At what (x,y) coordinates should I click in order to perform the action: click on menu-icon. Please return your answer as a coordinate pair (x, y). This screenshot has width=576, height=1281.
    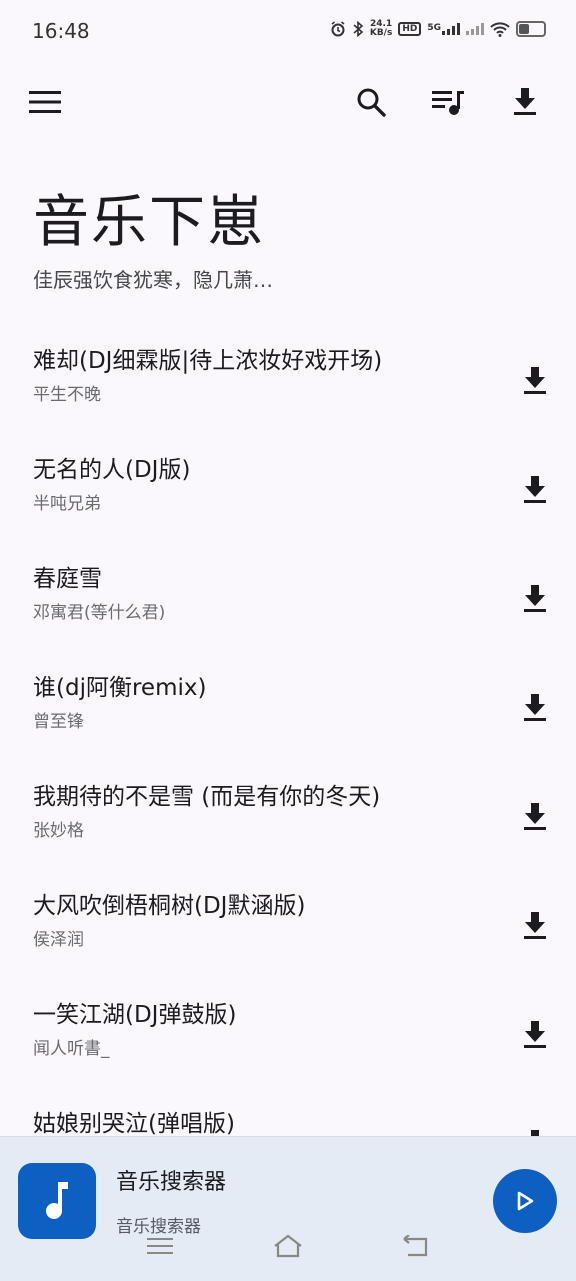
    Looking at the image, I should click on (45, 102).